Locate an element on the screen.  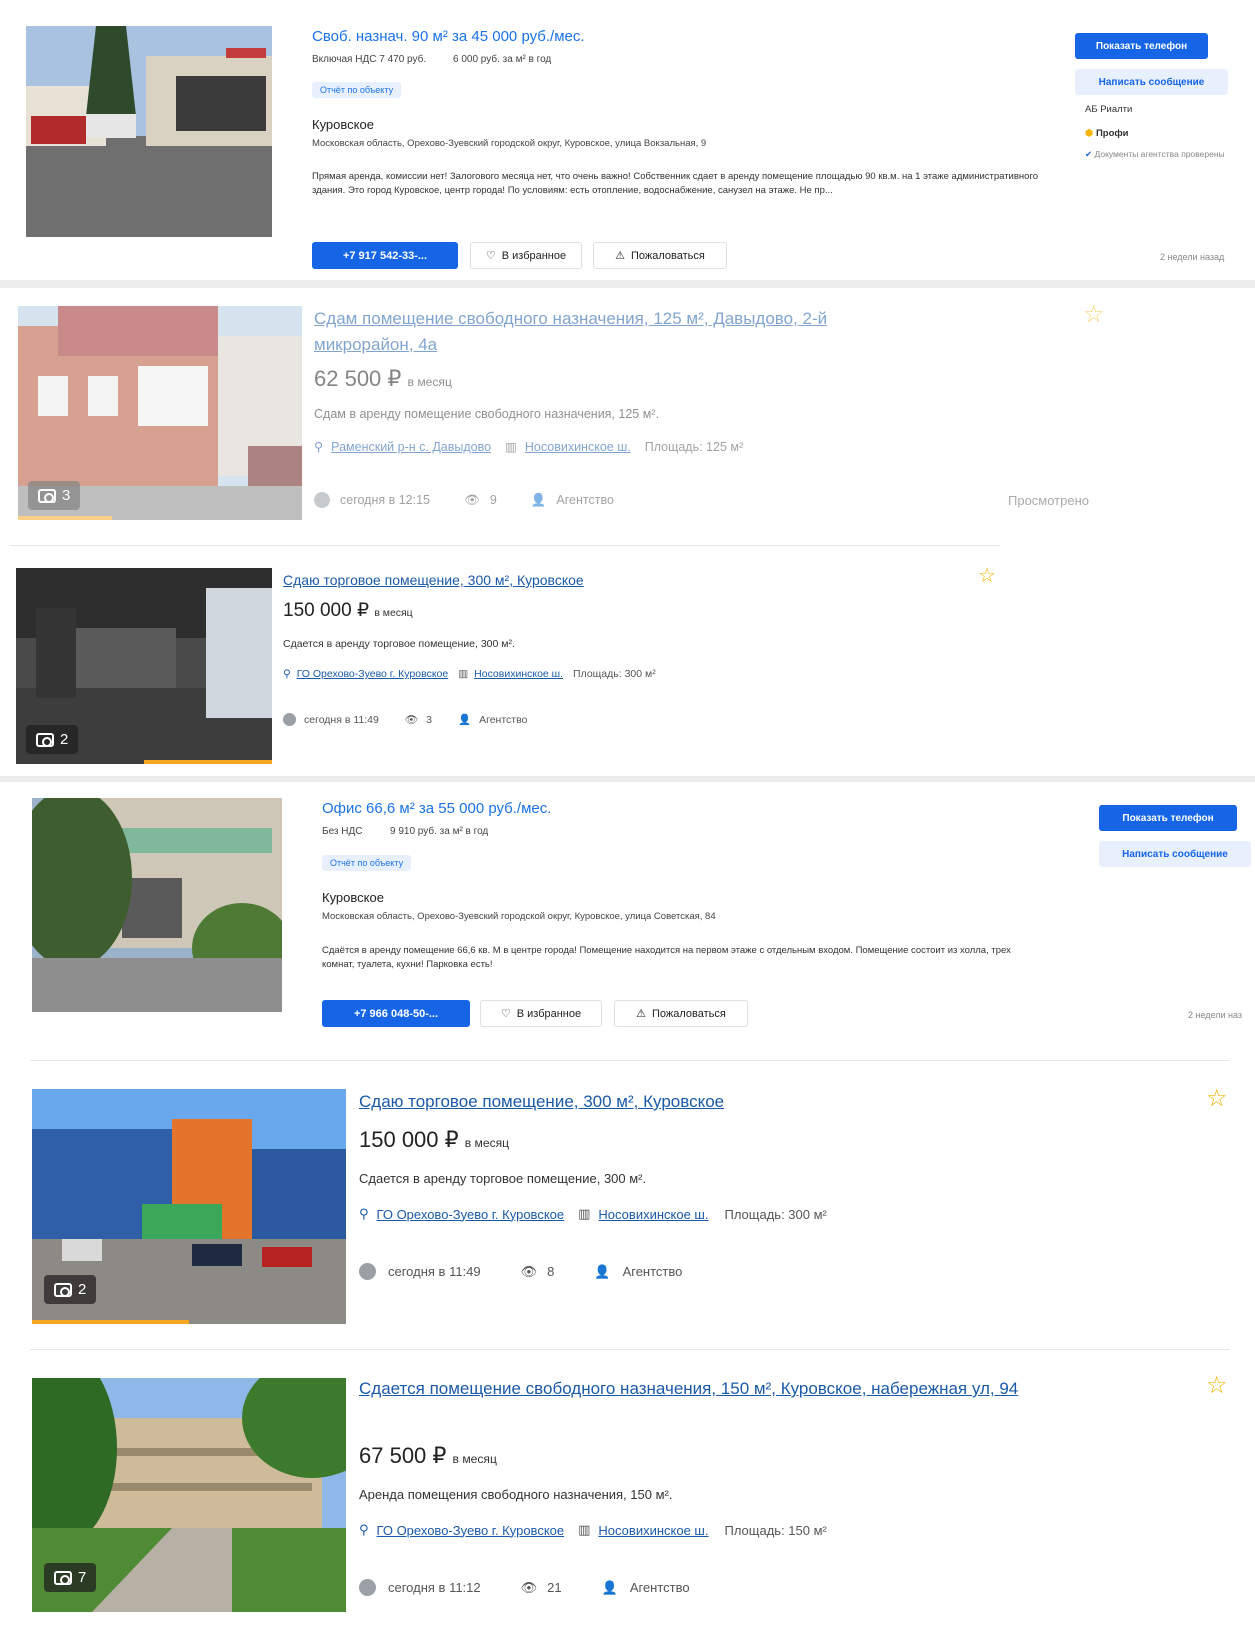
photo-count: 3 is located at coordinates (54, 495).